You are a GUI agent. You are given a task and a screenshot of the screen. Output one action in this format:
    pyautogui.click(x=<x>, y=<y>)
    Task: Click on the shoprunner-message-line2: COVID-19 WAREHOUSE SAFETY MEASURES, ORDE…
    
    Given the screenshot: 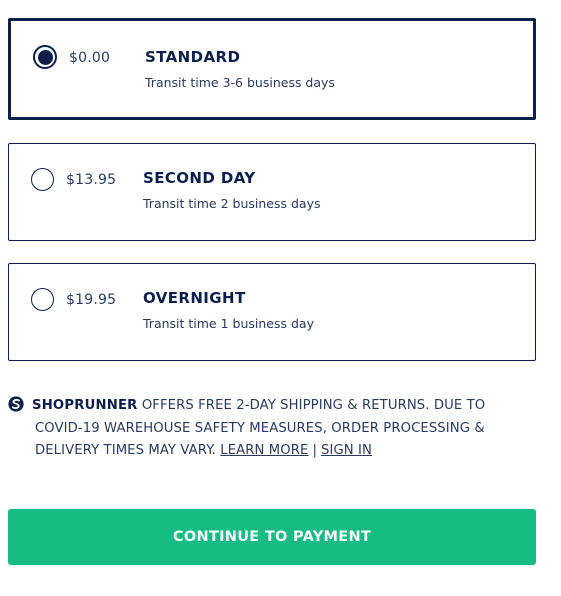 What is the action you would take?
    pyautogui.click(x=260, y=428)
    